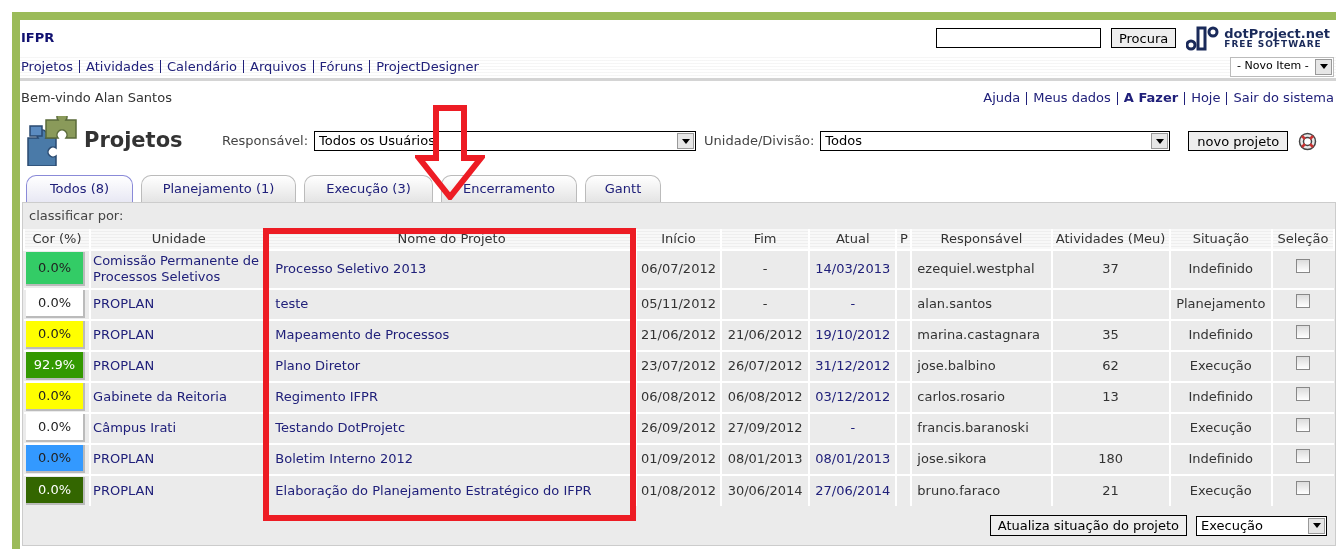 The image size is (1336, 557). Describe the element at coordinates (678, 239) in the screenshot. I see `column-header: Início` at that location.